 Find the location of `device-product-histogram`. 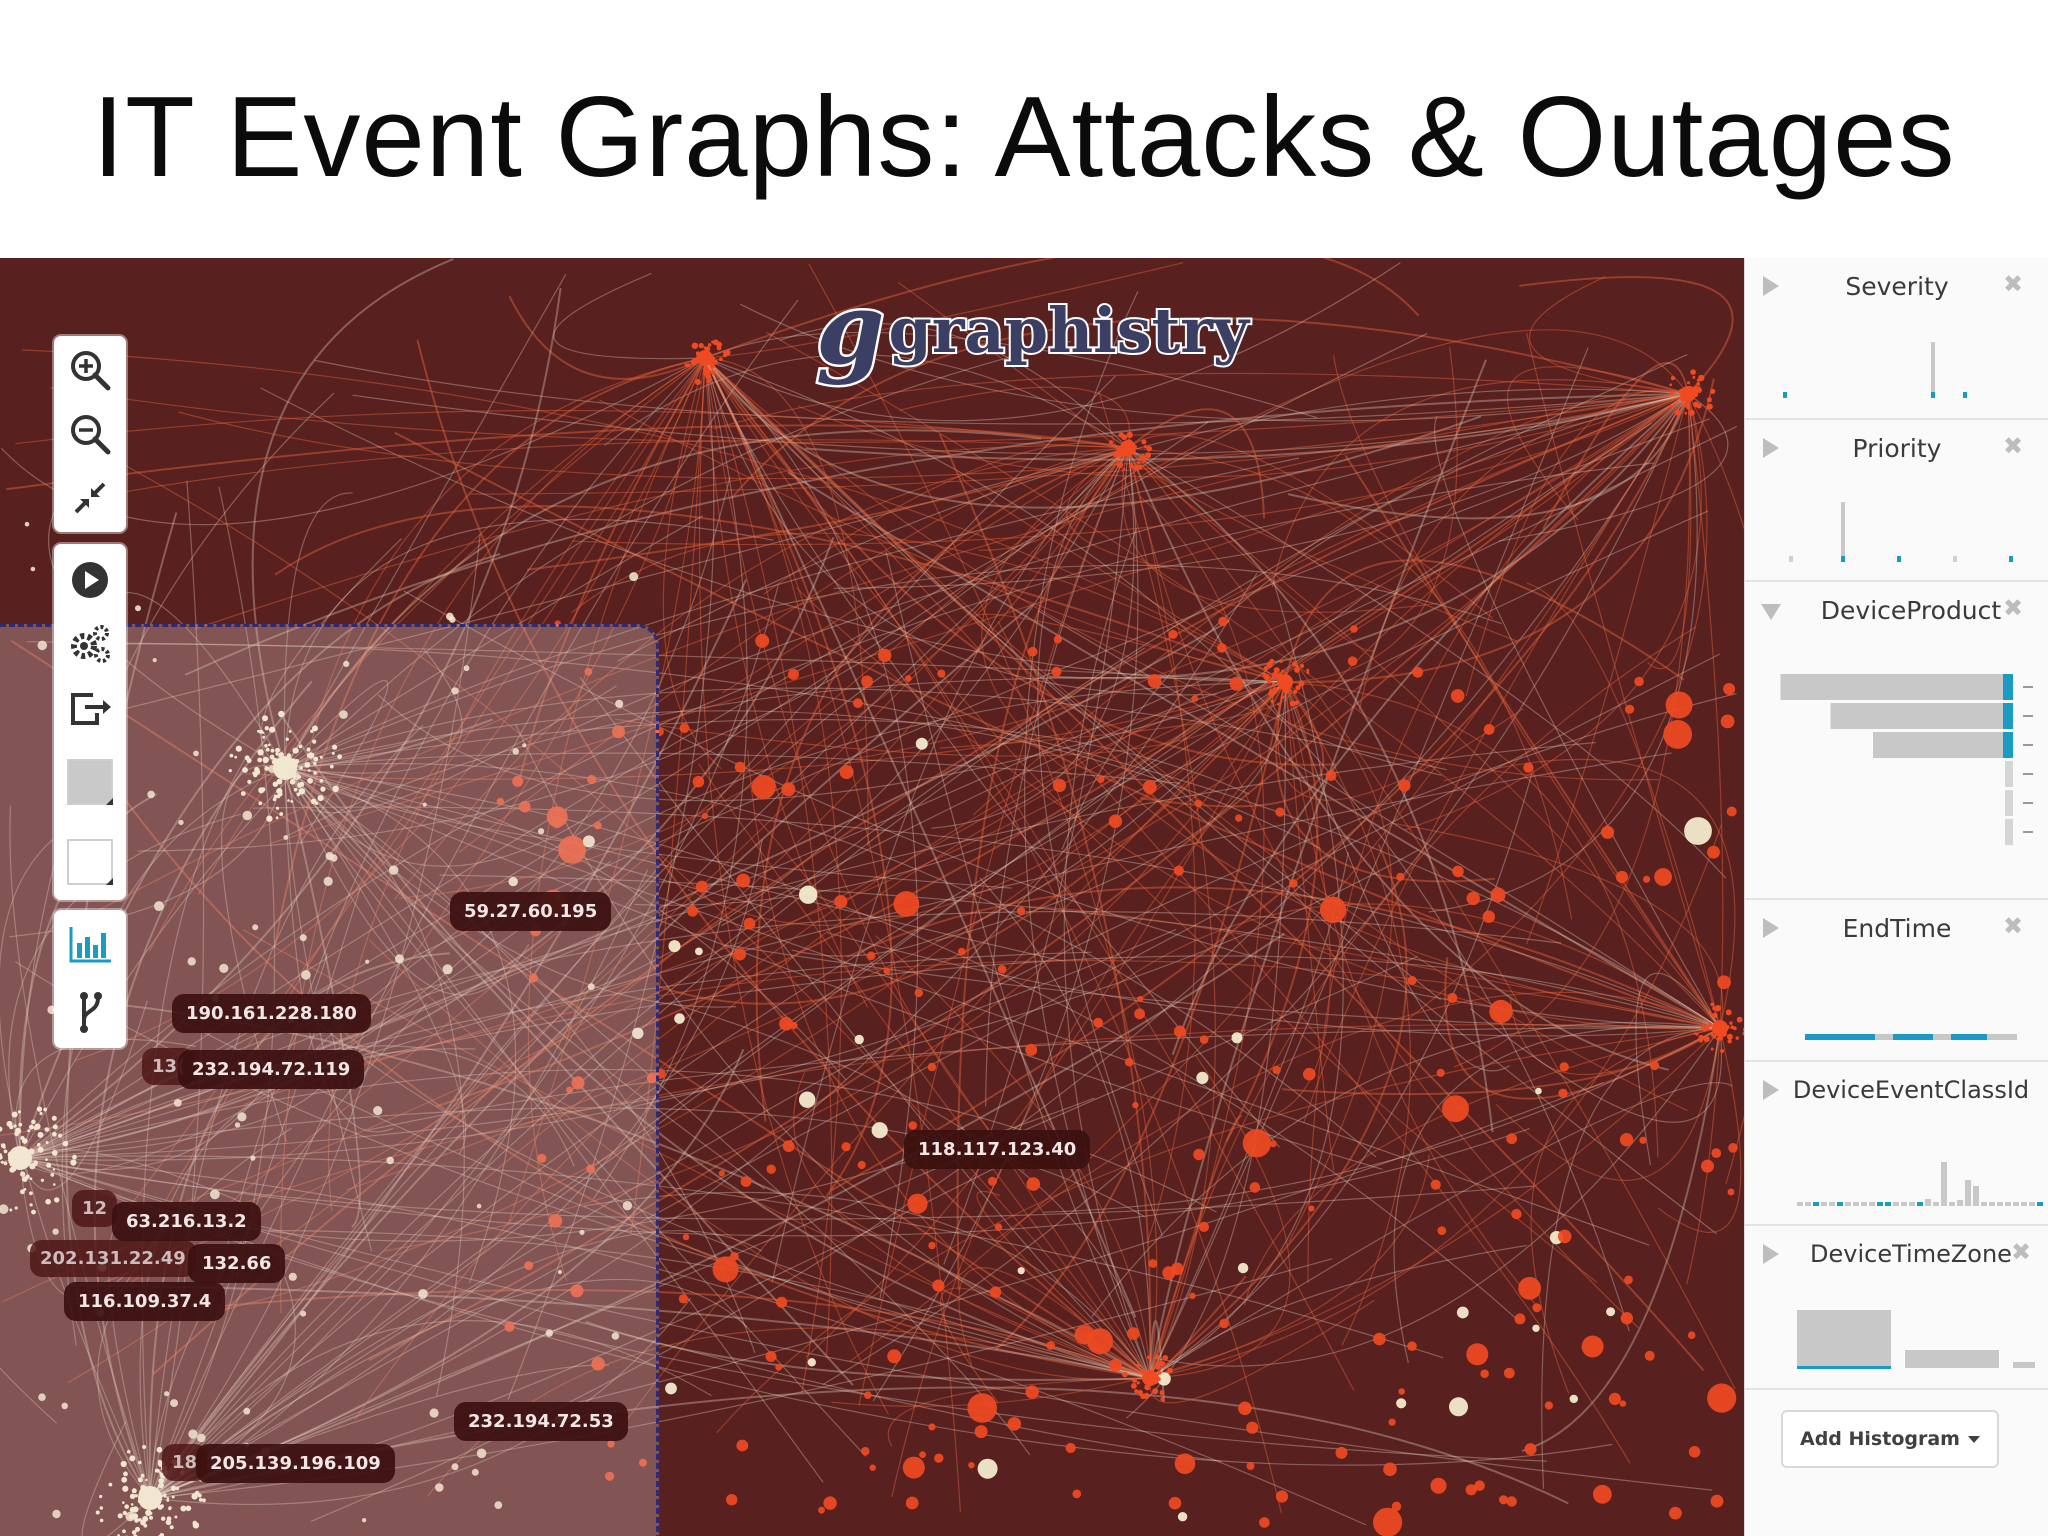

device-product-histogram is located at coordinates (1896, 740).